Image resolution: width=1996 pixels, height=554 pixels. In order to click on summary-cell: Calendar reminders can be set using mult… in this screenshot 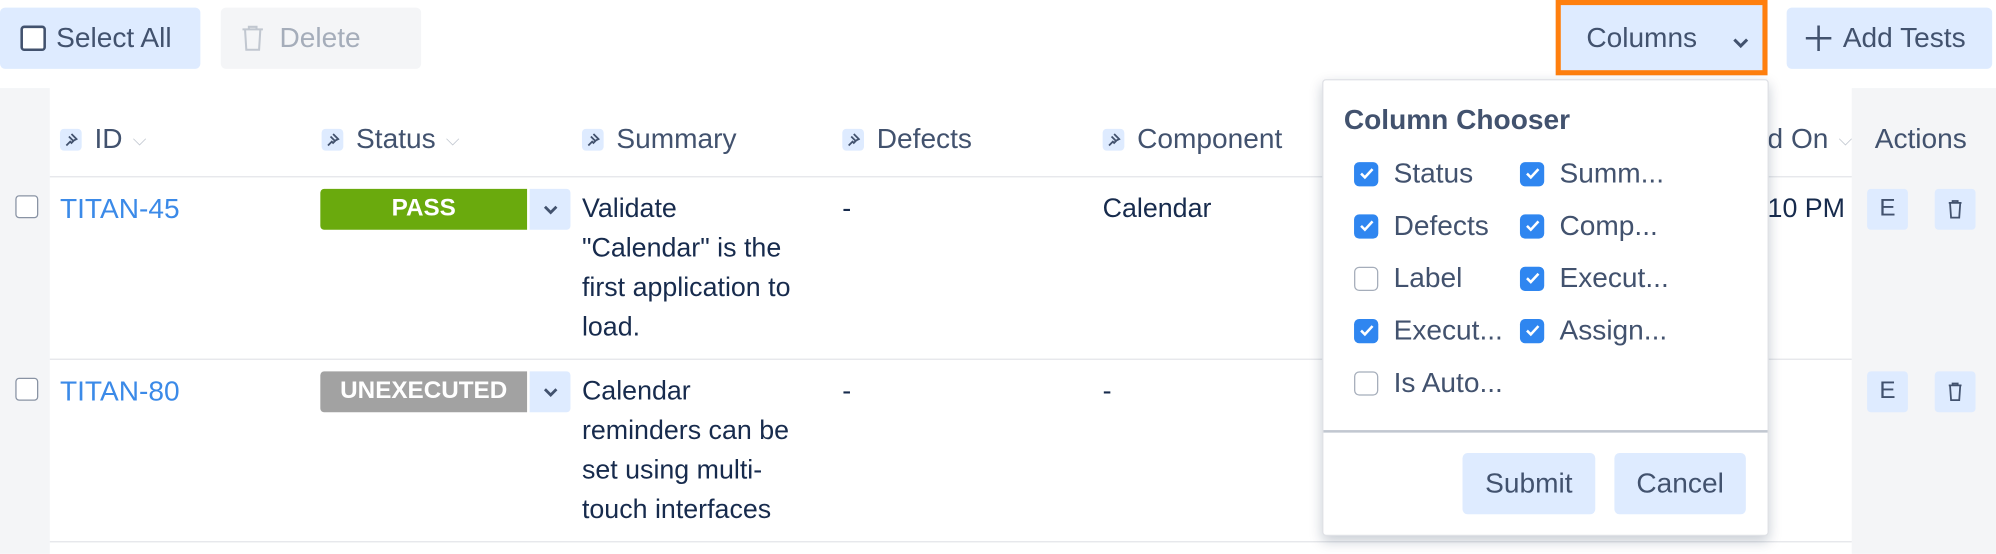, I will do `click(685, 450)`.